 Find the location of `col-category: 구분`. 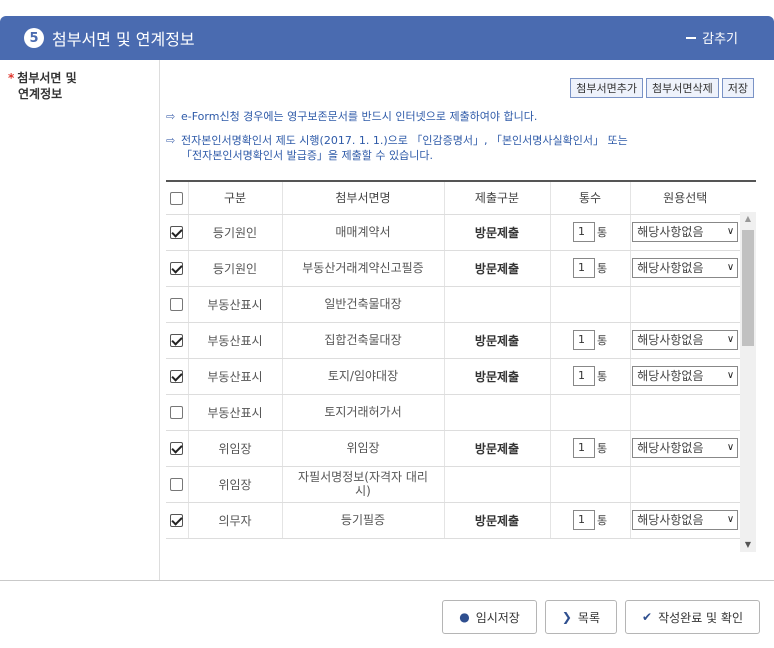

col-category: 구분 is located at coordinates (235, 198).